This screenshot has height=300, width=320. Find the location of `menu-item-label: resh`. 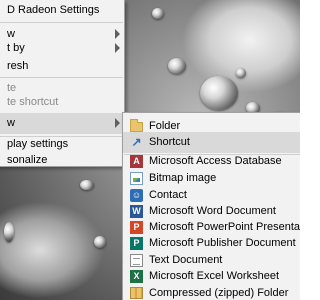

menu-item-label: resh is located at coordinates (18, 66).